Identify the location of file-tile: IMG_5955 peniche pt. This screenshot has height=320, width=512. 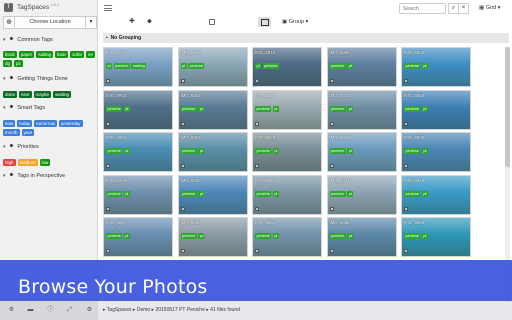
(361, 237).